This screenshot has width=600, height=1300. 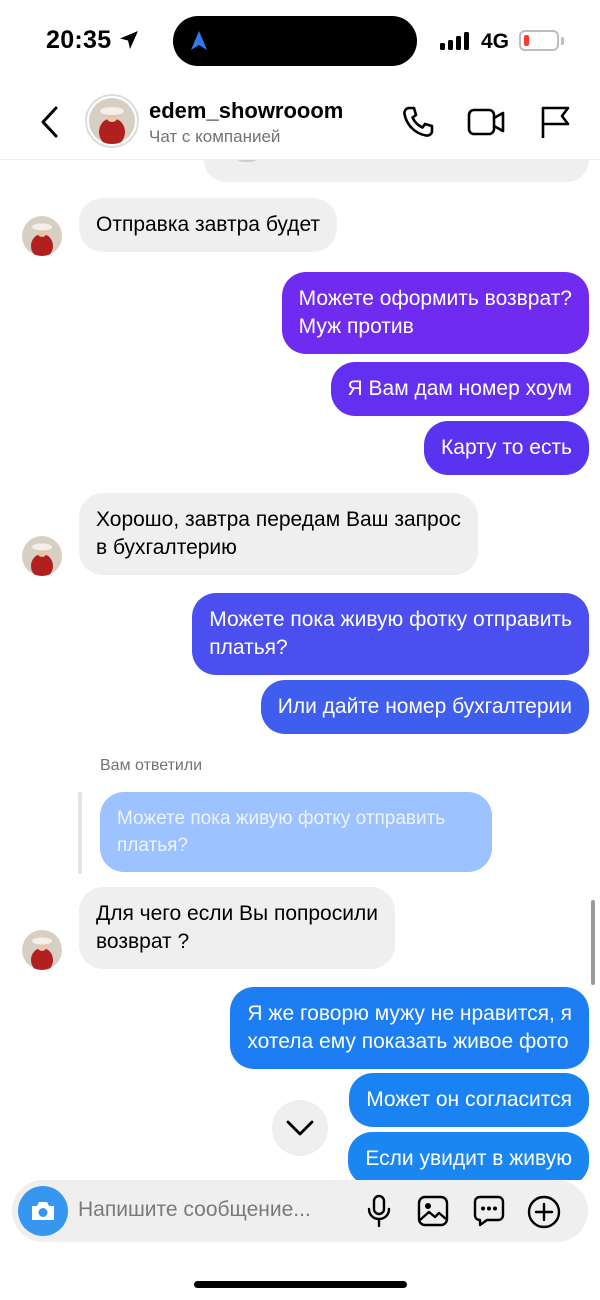 I want to click on battery-icon, so click(x=539, y=40).